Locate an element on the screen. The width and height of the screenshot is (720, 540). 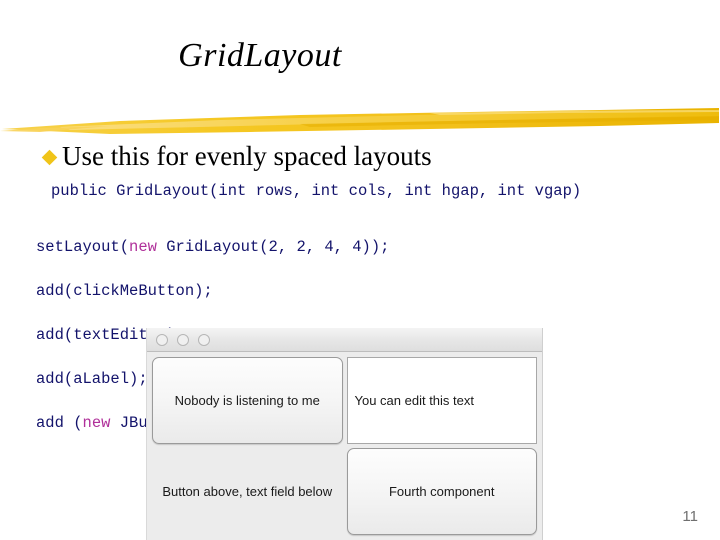
code-text: setLayout( is located at coordinates (83, 247).